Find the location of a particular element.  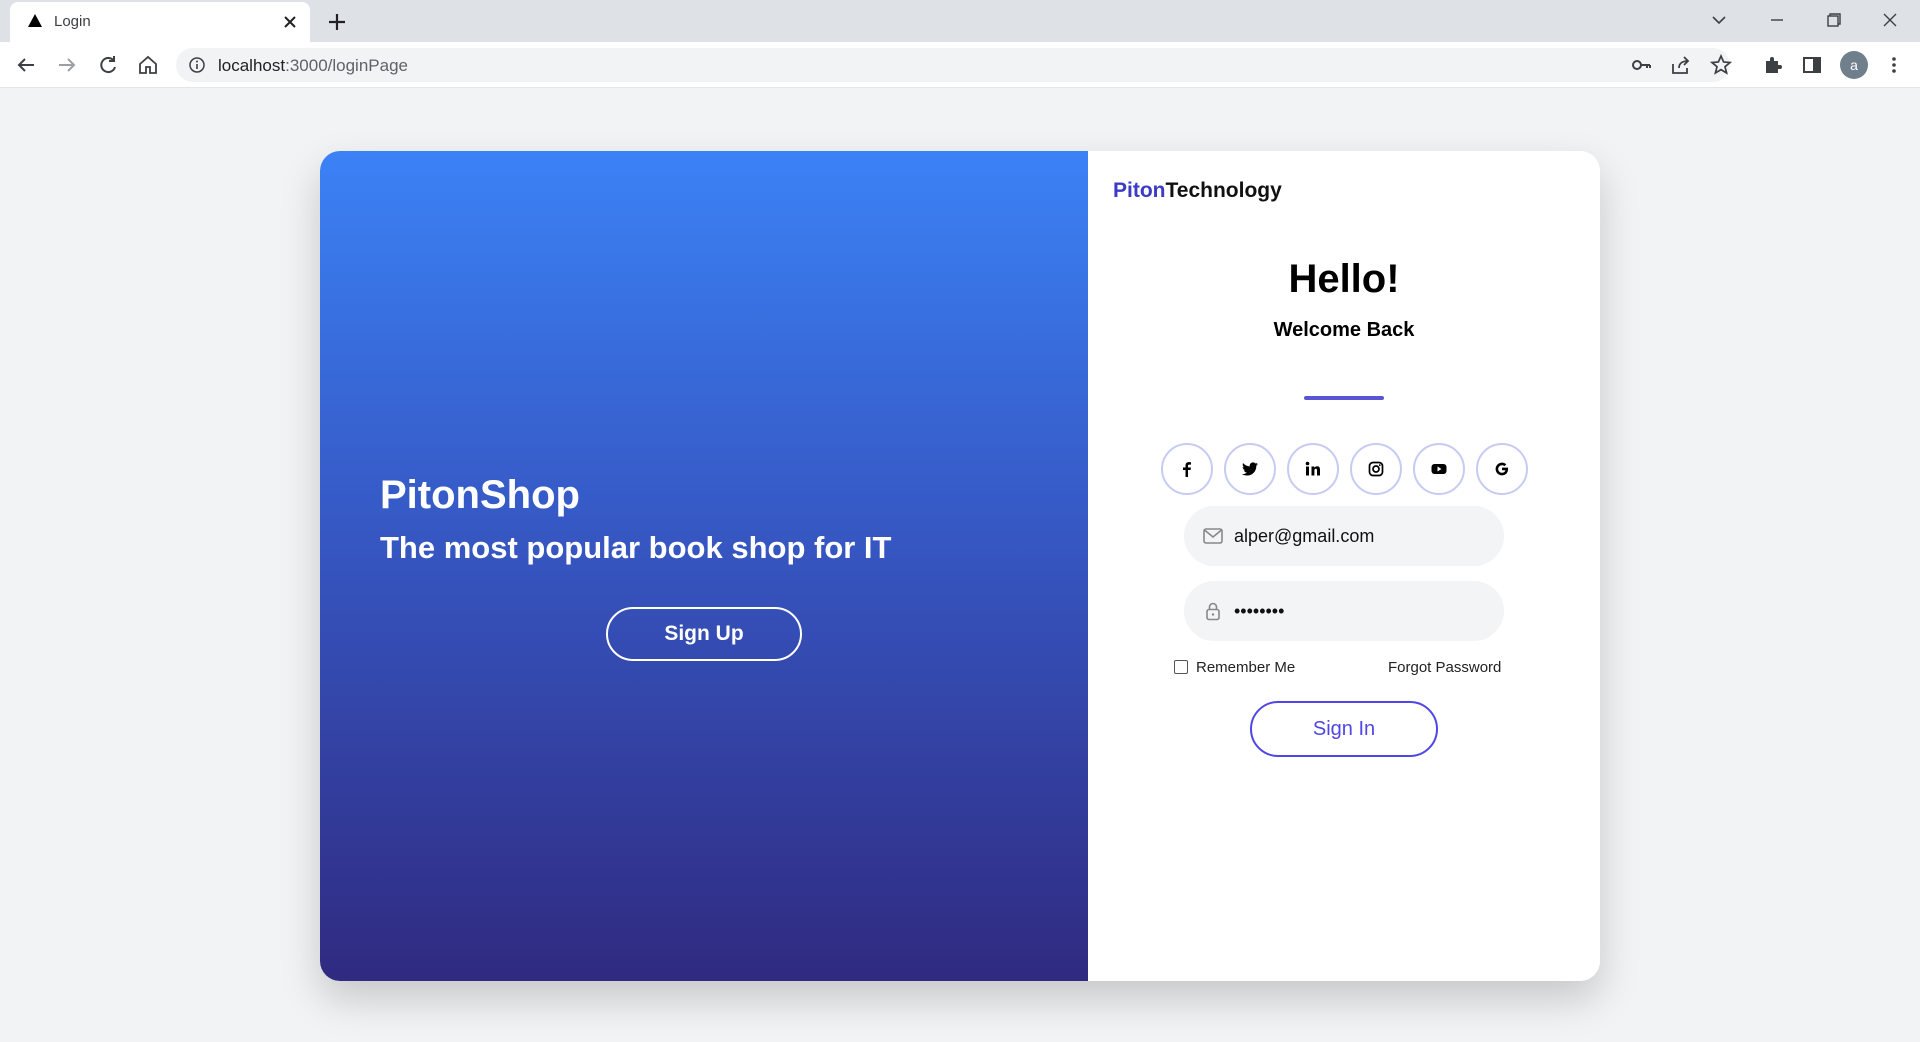

shop-title: PitonShop is located at coordinates (480, 495).